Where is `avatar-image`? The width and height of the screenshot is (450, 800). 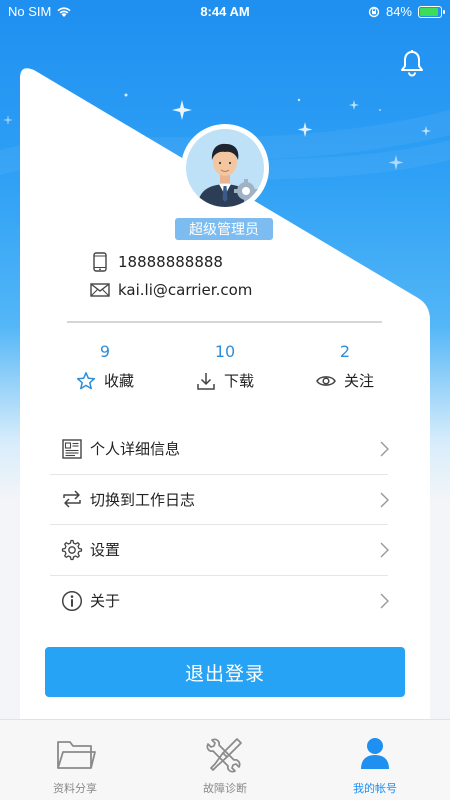 avatar-image is located at coordinates (225, 168).